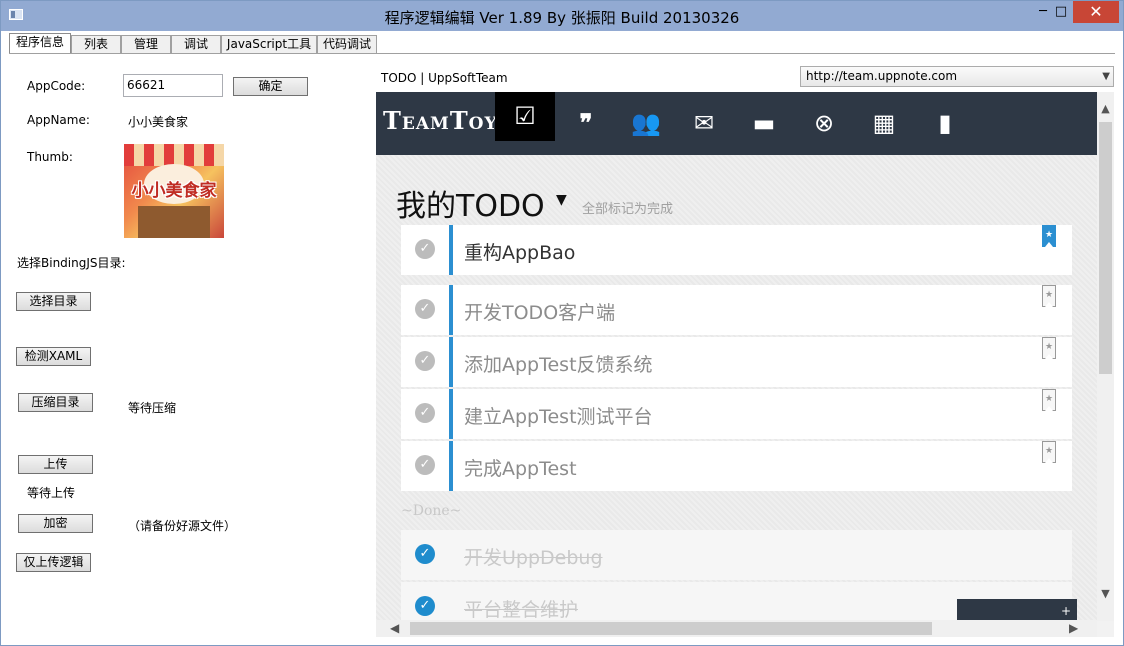 The image size is (1124, 646). What do you see at coordinates (736, 555) in the screenshot?
I see `done-item: ✓ 开发UppDebug` at bounding box center [736, 555].